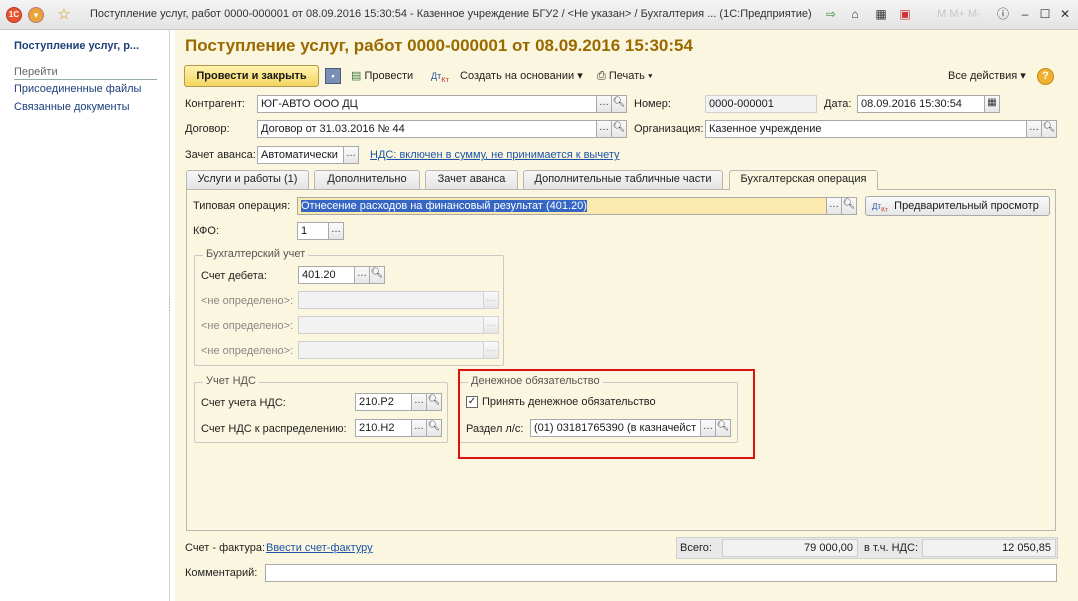 The image size is (1078, 601). I want to click on number-field: 0000-000001, so click(761, 104).